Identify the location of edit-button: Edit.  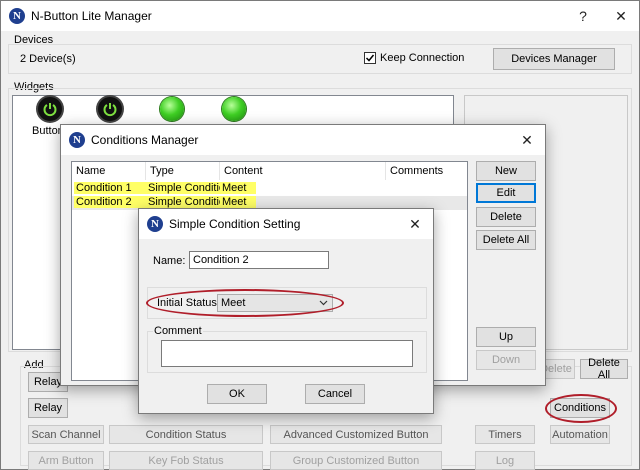
(506, 193).